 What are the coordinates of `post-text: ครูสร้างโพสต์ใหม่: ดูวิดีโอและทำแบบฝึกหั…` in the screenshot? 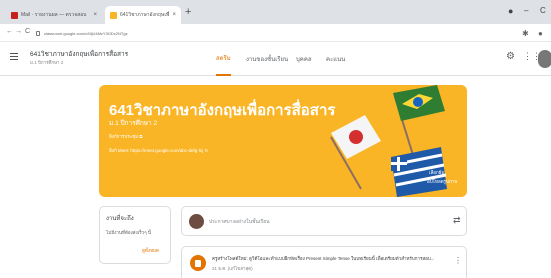 It's located at (331, 258).